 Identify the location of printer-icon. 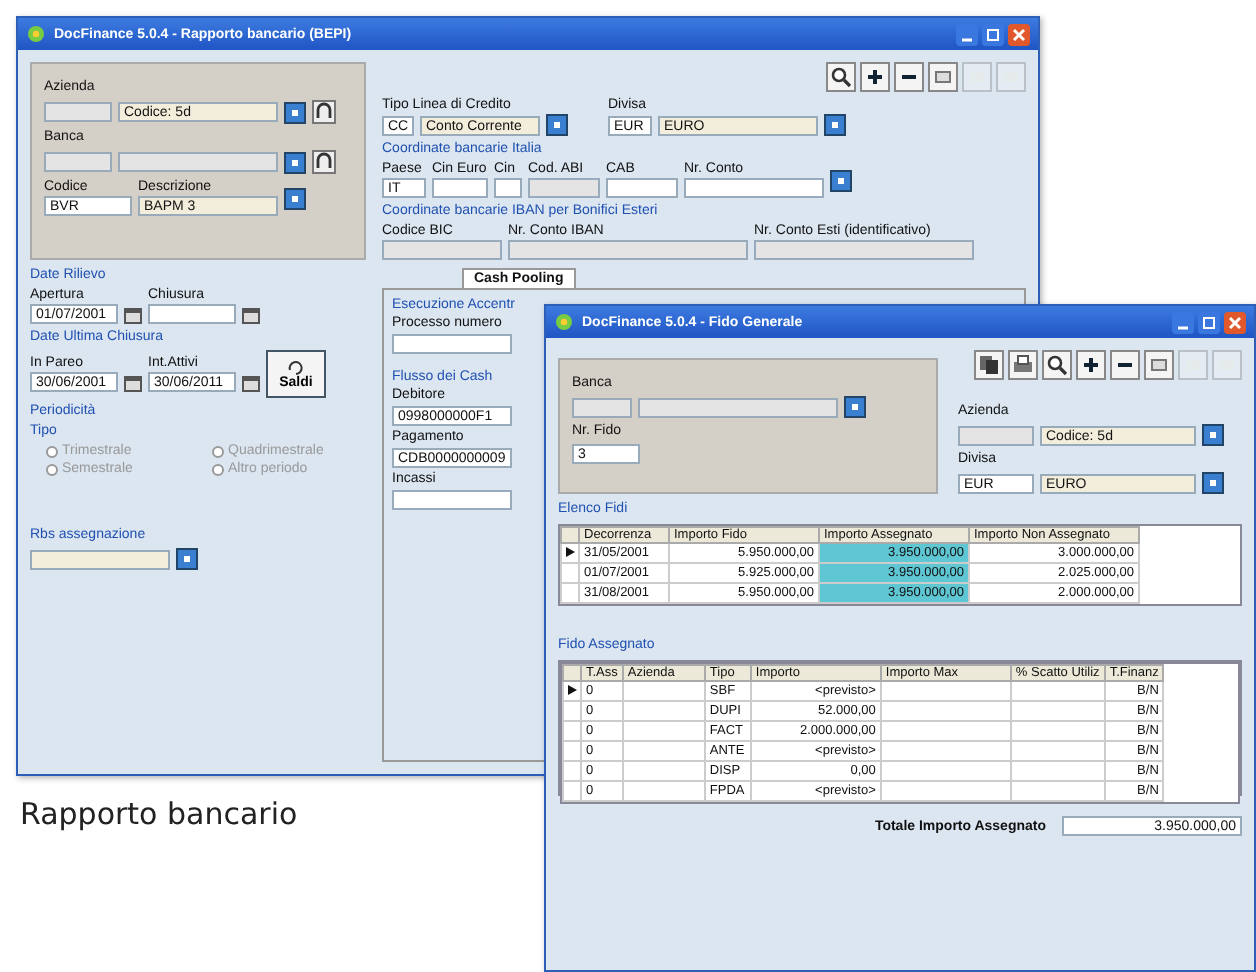
(1023, 365).